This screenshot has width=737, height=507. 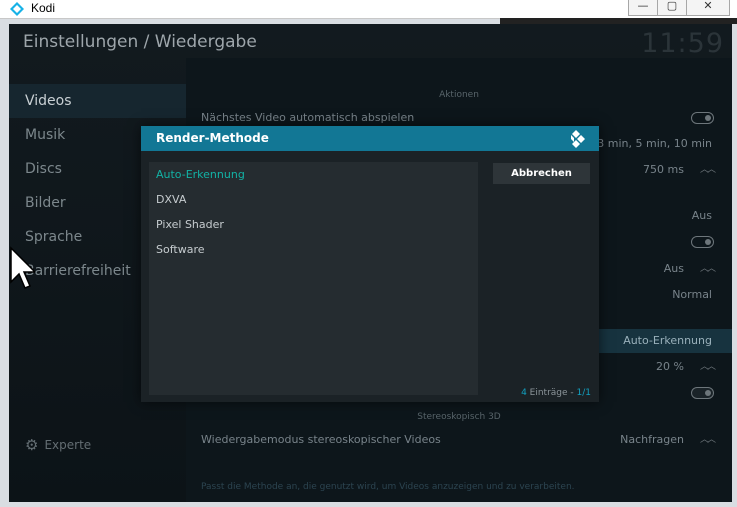 What do you see at coordinates (663, 169) in the screenshot?
I see `setting-value: 750 ms` at bounding box center [663, 169].